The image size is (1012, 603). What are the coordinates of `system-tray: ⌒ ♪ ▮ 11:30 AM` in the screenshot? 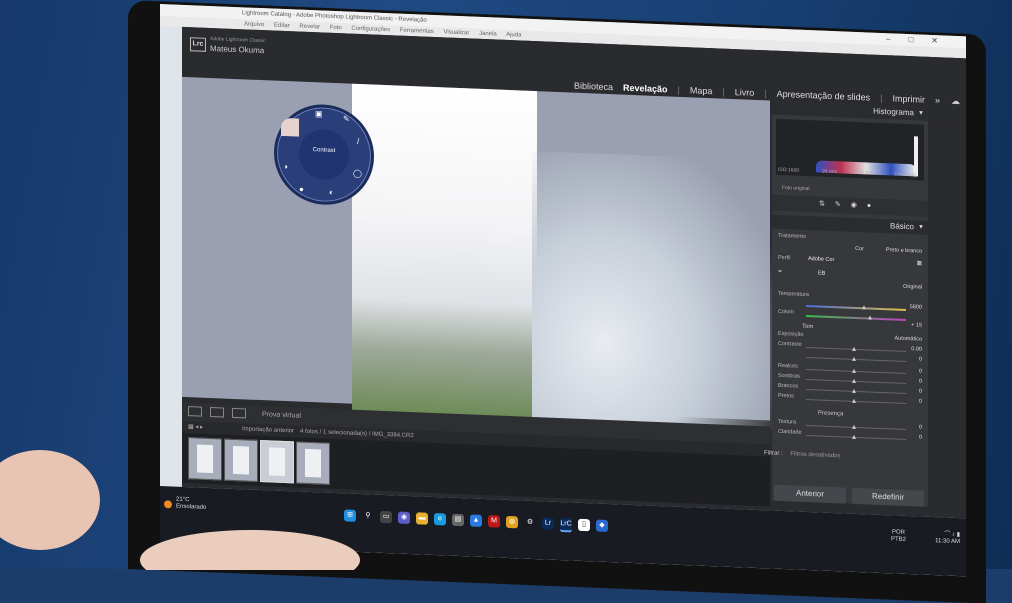 It's located at (947, 538).